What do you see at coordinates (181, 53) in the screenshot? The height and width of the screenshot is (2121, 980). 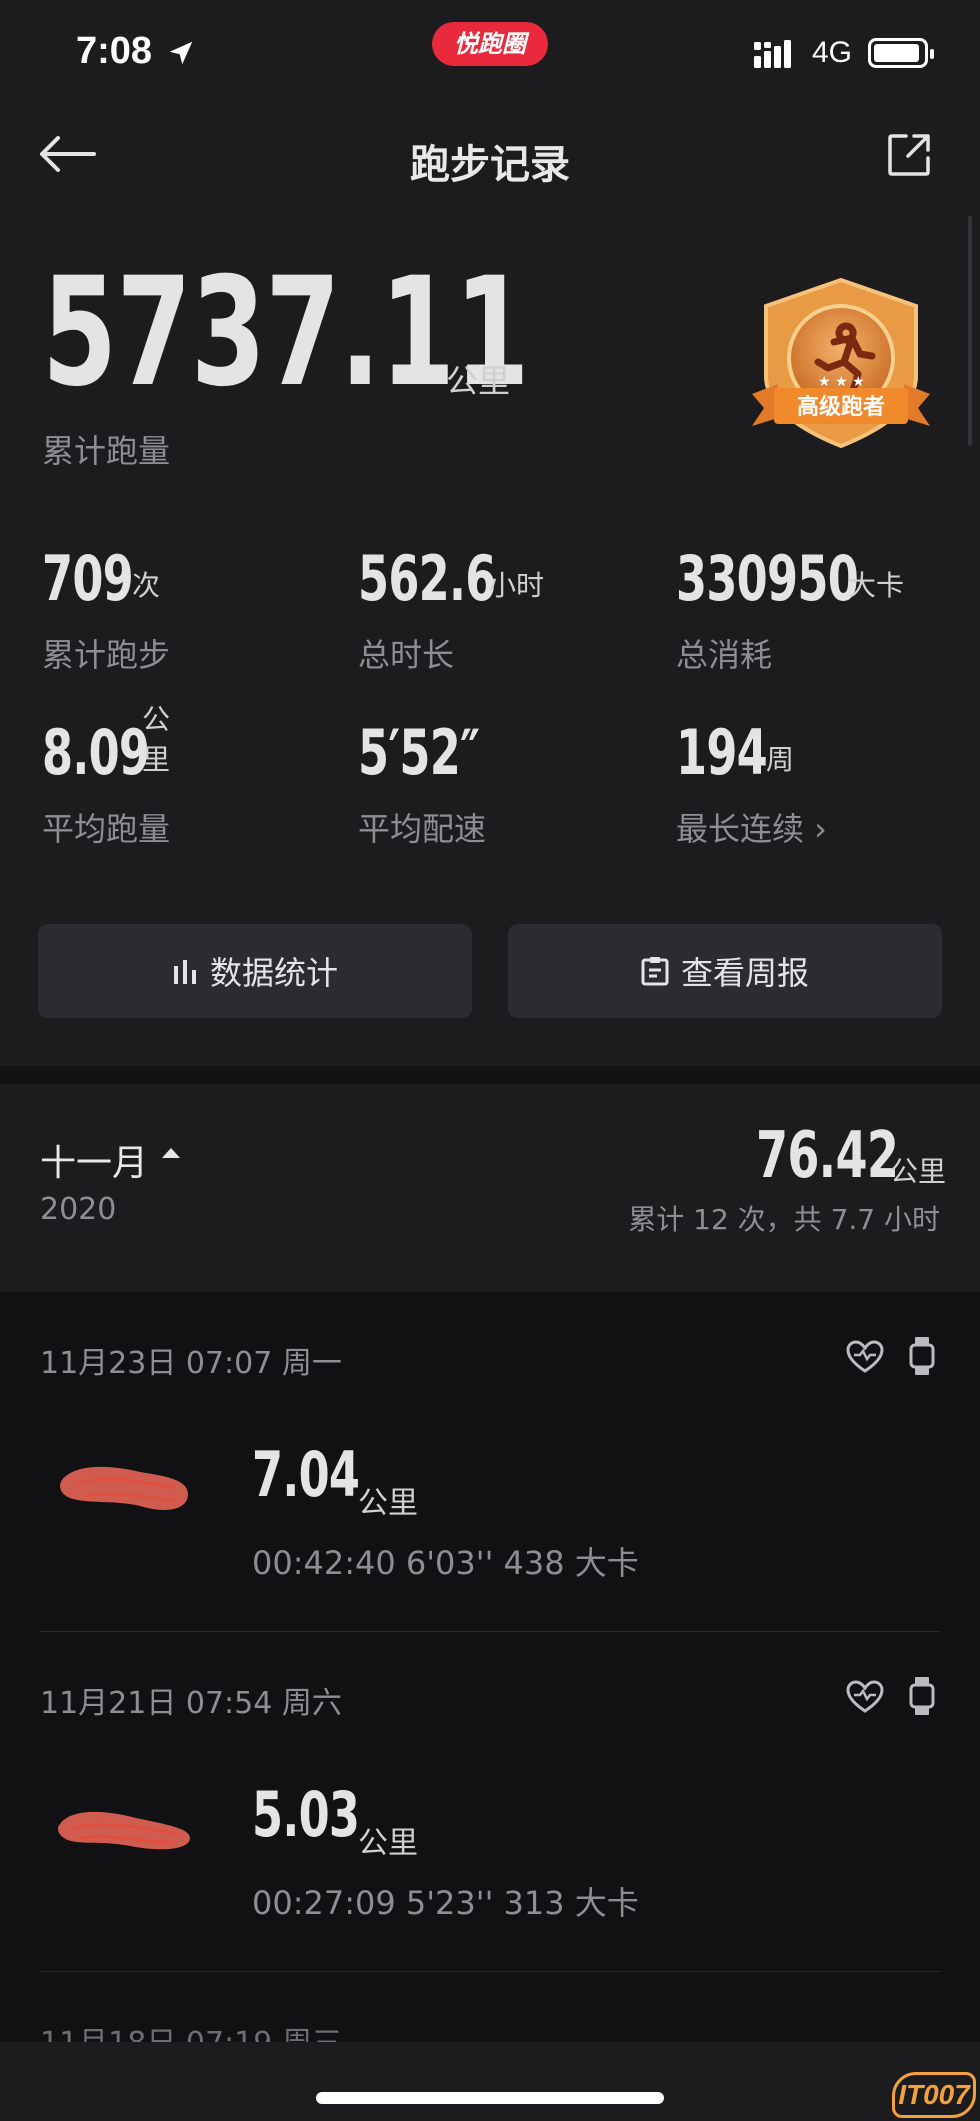 I see `location-arrow-icon` at bounding box center [181, 53].